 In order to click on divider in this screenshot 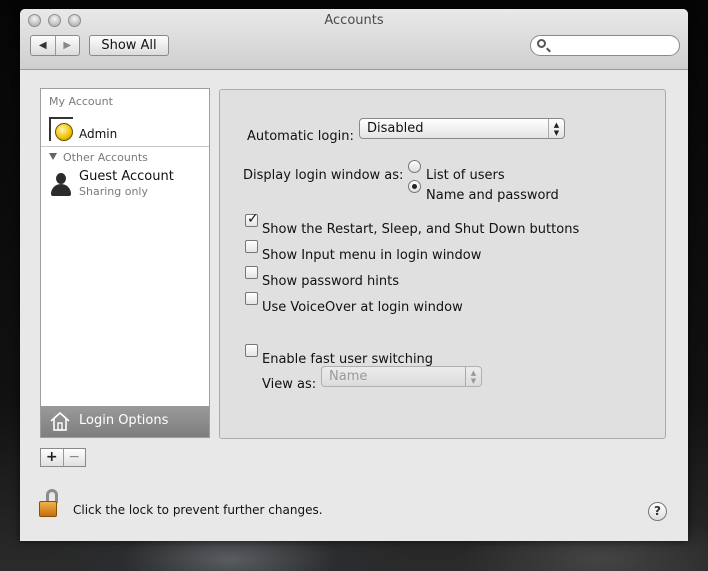, I will do `click(125, 146)`.